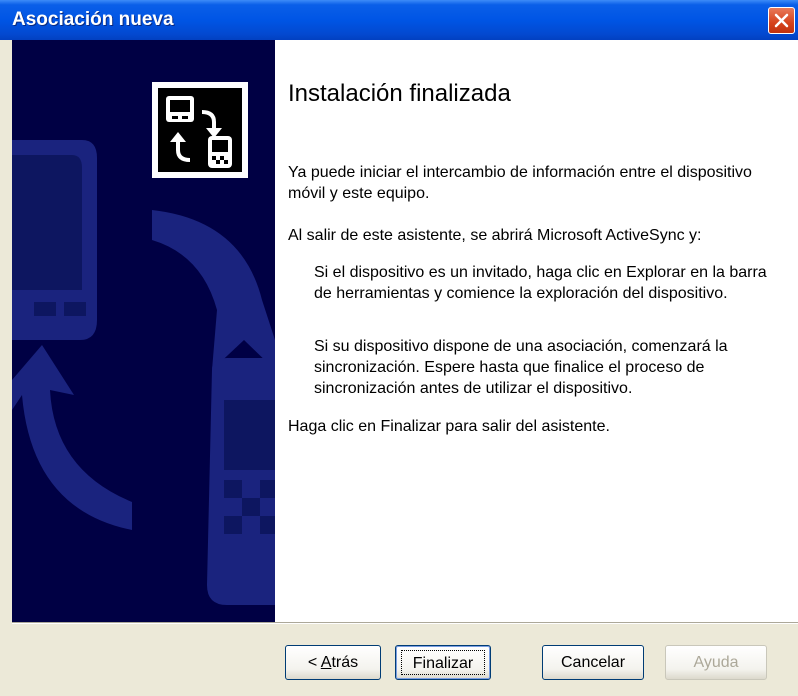 This screenshot has width=798, height=696. I want to click on window-frame-left, so click(6, 368).